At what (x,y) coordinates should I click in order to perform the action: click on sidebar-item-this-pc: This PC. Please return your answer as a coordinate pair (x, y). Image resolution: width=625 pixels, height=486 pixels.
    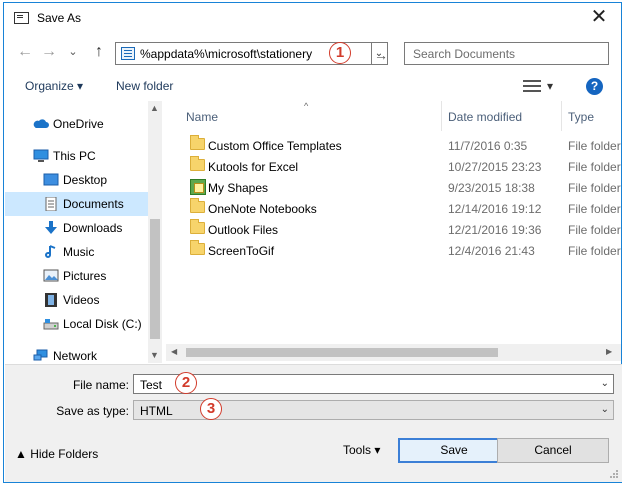
    Looking at the image, I should click on (76, 156).